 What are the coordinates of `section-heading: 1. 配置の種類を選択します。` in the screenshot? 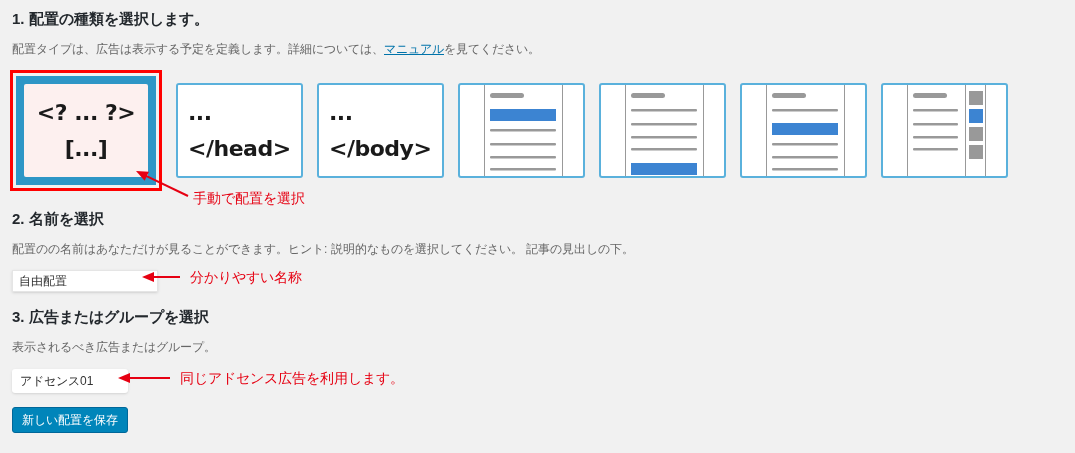 It's located at (111, 19).